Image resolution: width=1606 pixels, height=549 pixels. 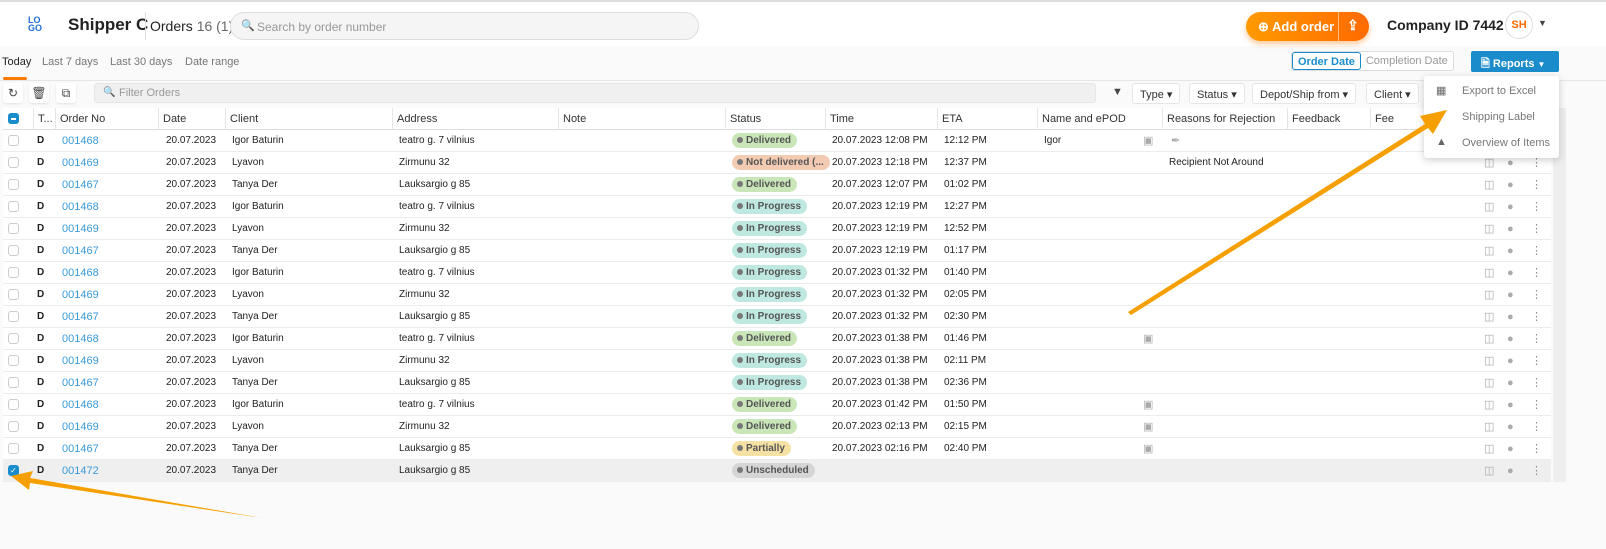 What do you see at coordinates (1392, 93) in the screenshot?
I see `client-filter: Client ▾` at bounding box center [1392, 93].